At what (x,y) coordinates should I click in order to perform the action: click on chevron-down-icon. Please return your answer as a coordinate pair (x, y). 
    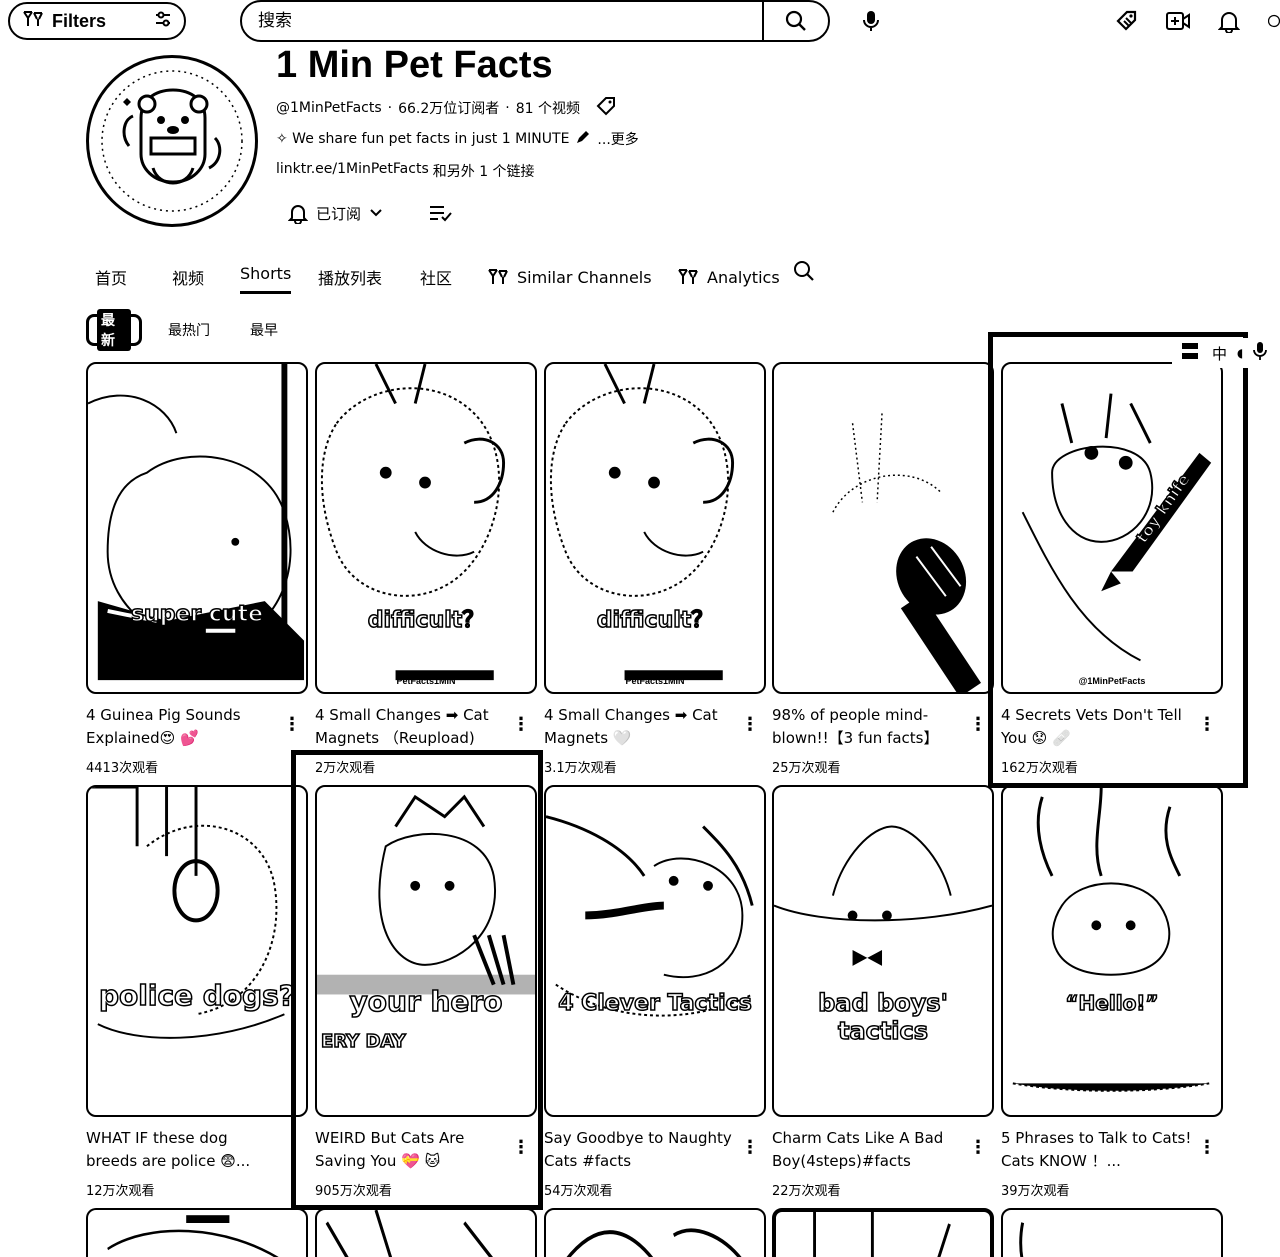
    Looking at the image, I should click on (376, 213).